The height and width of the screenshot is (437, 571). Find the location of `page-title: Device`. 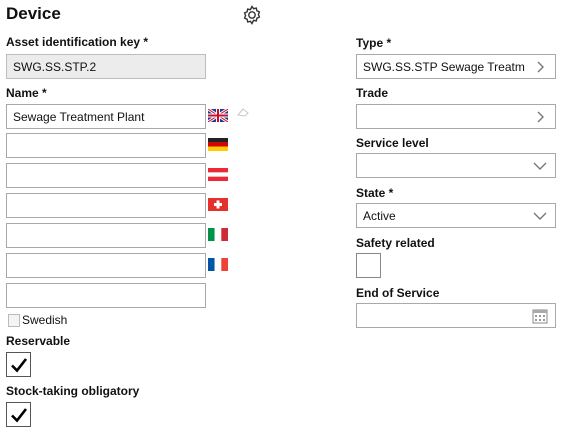

page-title: Device is located at coordinates (33, 13).